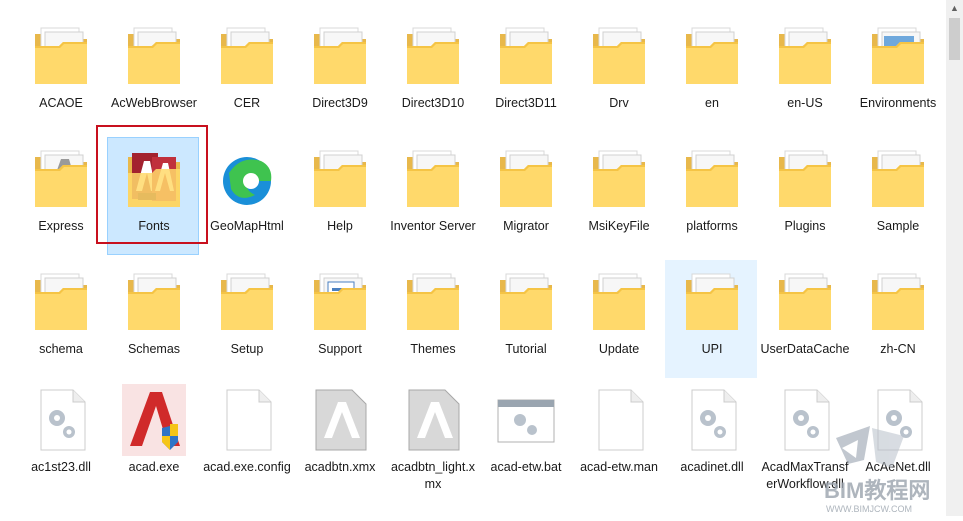  I want to click on folder-picture-icon, so click(898, 56).